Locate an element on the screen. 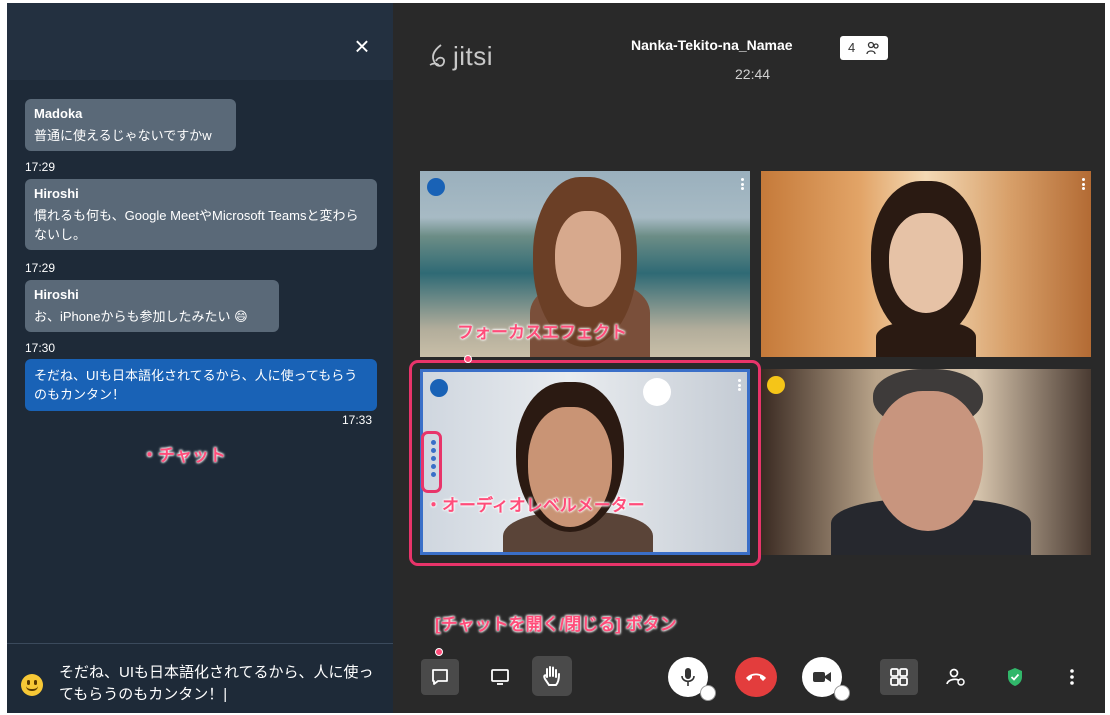  logo-text: jitsi is located at coordinates (473, 56).